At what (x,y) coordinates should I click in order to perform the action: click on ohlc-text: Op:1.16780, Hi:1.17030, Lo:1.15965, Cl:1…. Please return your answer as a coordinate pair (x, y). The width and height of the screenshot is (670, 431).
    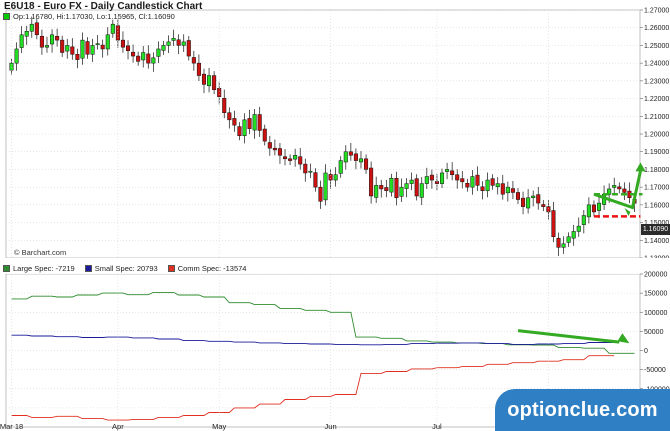
    Looking at the image, I should click on (94, 16).